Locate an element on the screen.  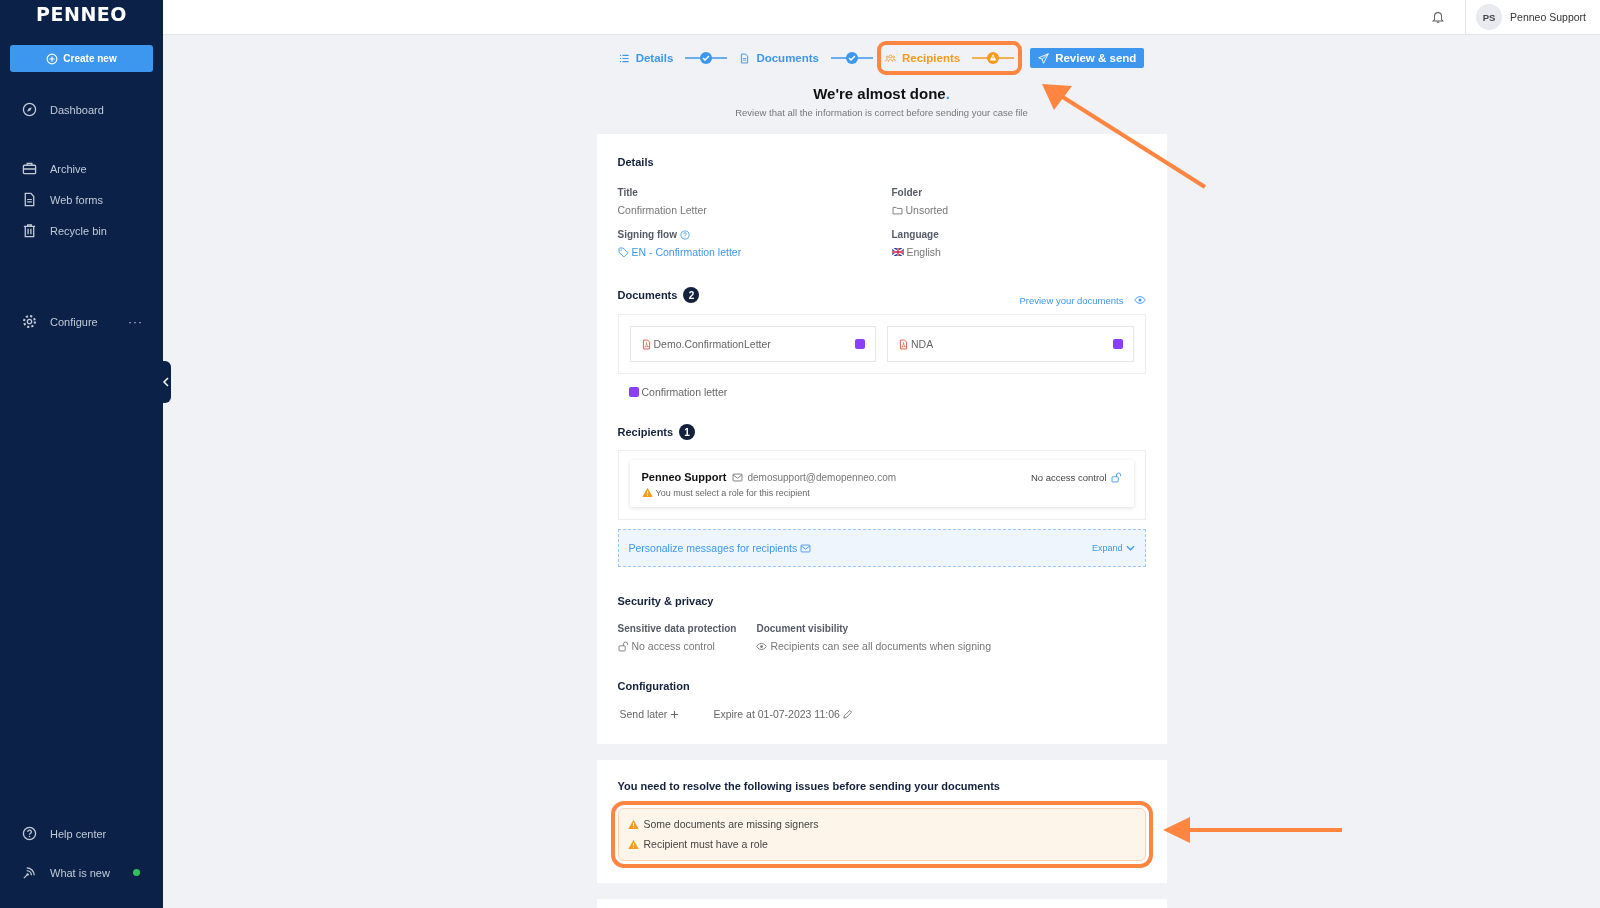
recipient-name: Penneo Support is located at coordinates (684, 477).